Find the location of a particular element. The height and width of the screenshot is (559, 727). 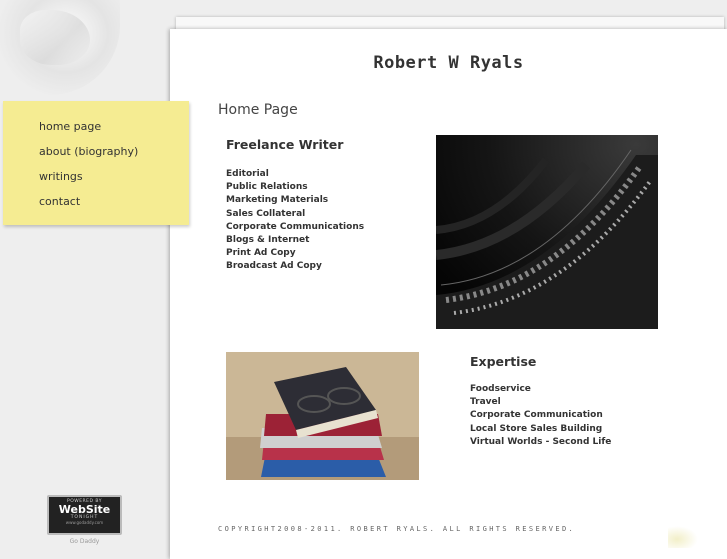

site-title: Robert W Ryals is located at coordinates (448, 63).